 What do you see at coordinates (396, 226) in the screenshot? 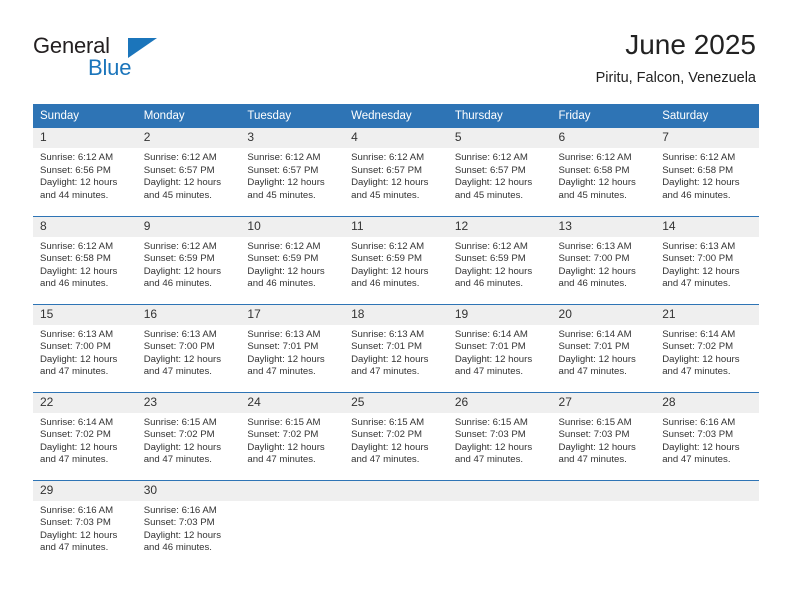
I see `day-number: 11` at bounding box center [396, 226].